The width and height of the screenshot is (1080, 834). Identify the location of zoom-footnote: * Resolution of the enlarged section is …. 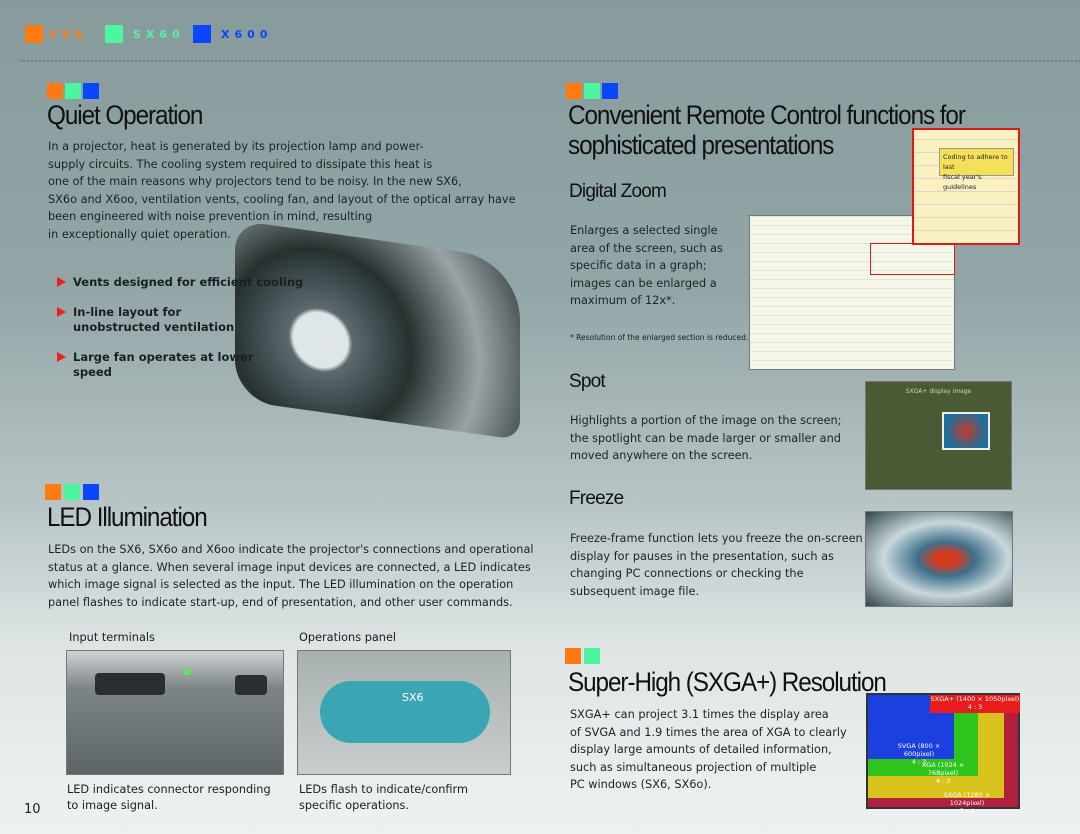
(659, 337).